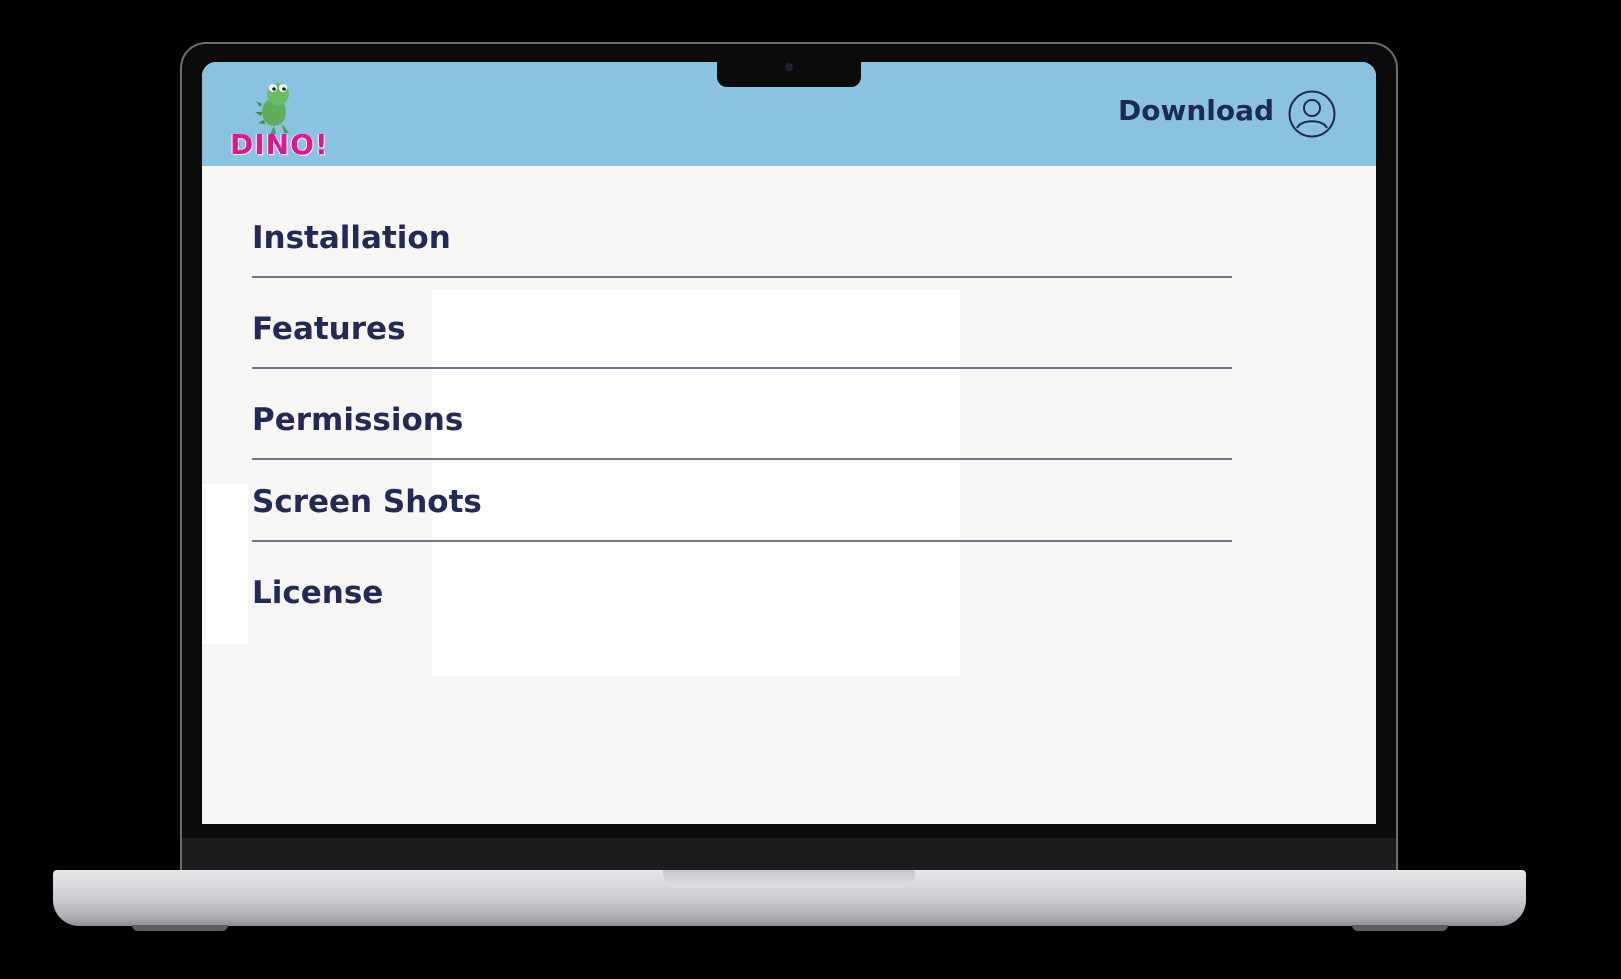 This screenshot has height=979, width=1621. What do you see at coordinates (329, 329) in the screenshot?
I see `menu-item-label: Features` at bounding box center [329, 329].